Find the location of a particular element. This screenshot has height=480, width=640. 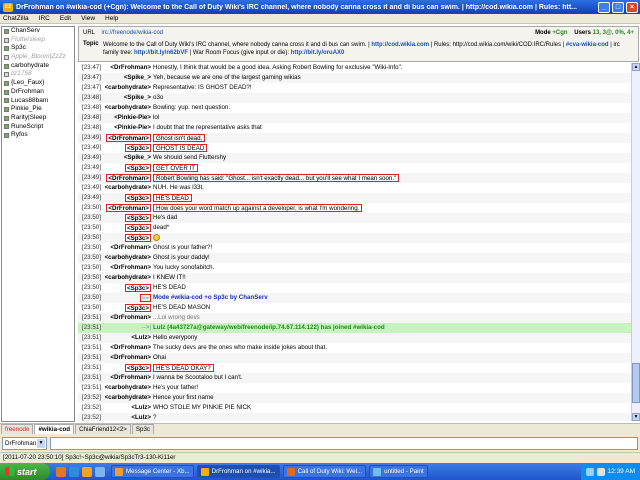

menu-irc: IRC is located at coordinates (44, 18).